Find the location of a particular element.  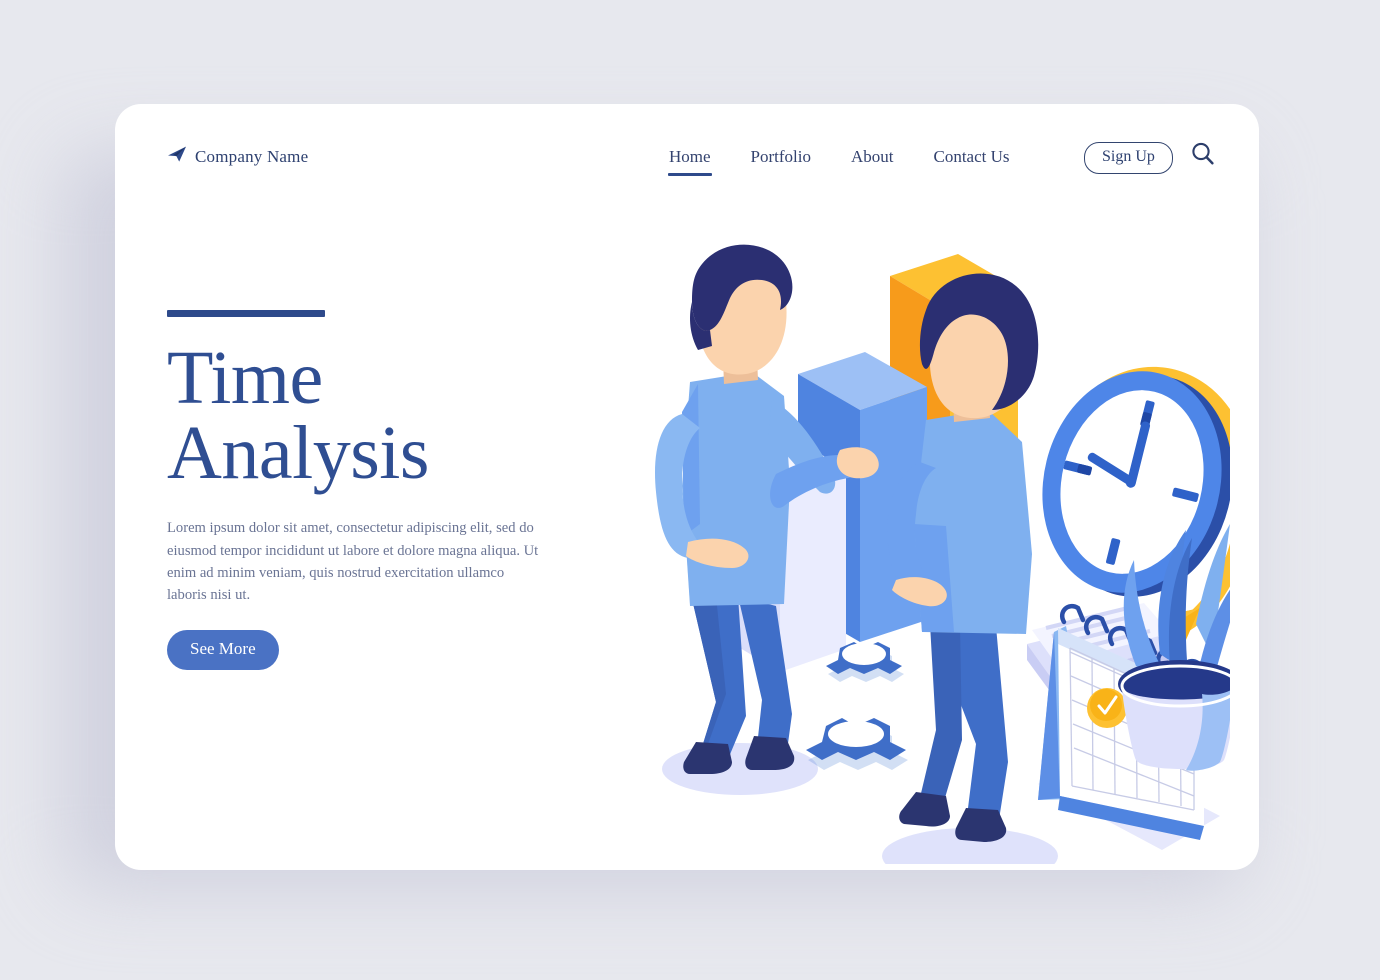

page-title-line1: Time is located at coordinates (245, 378).